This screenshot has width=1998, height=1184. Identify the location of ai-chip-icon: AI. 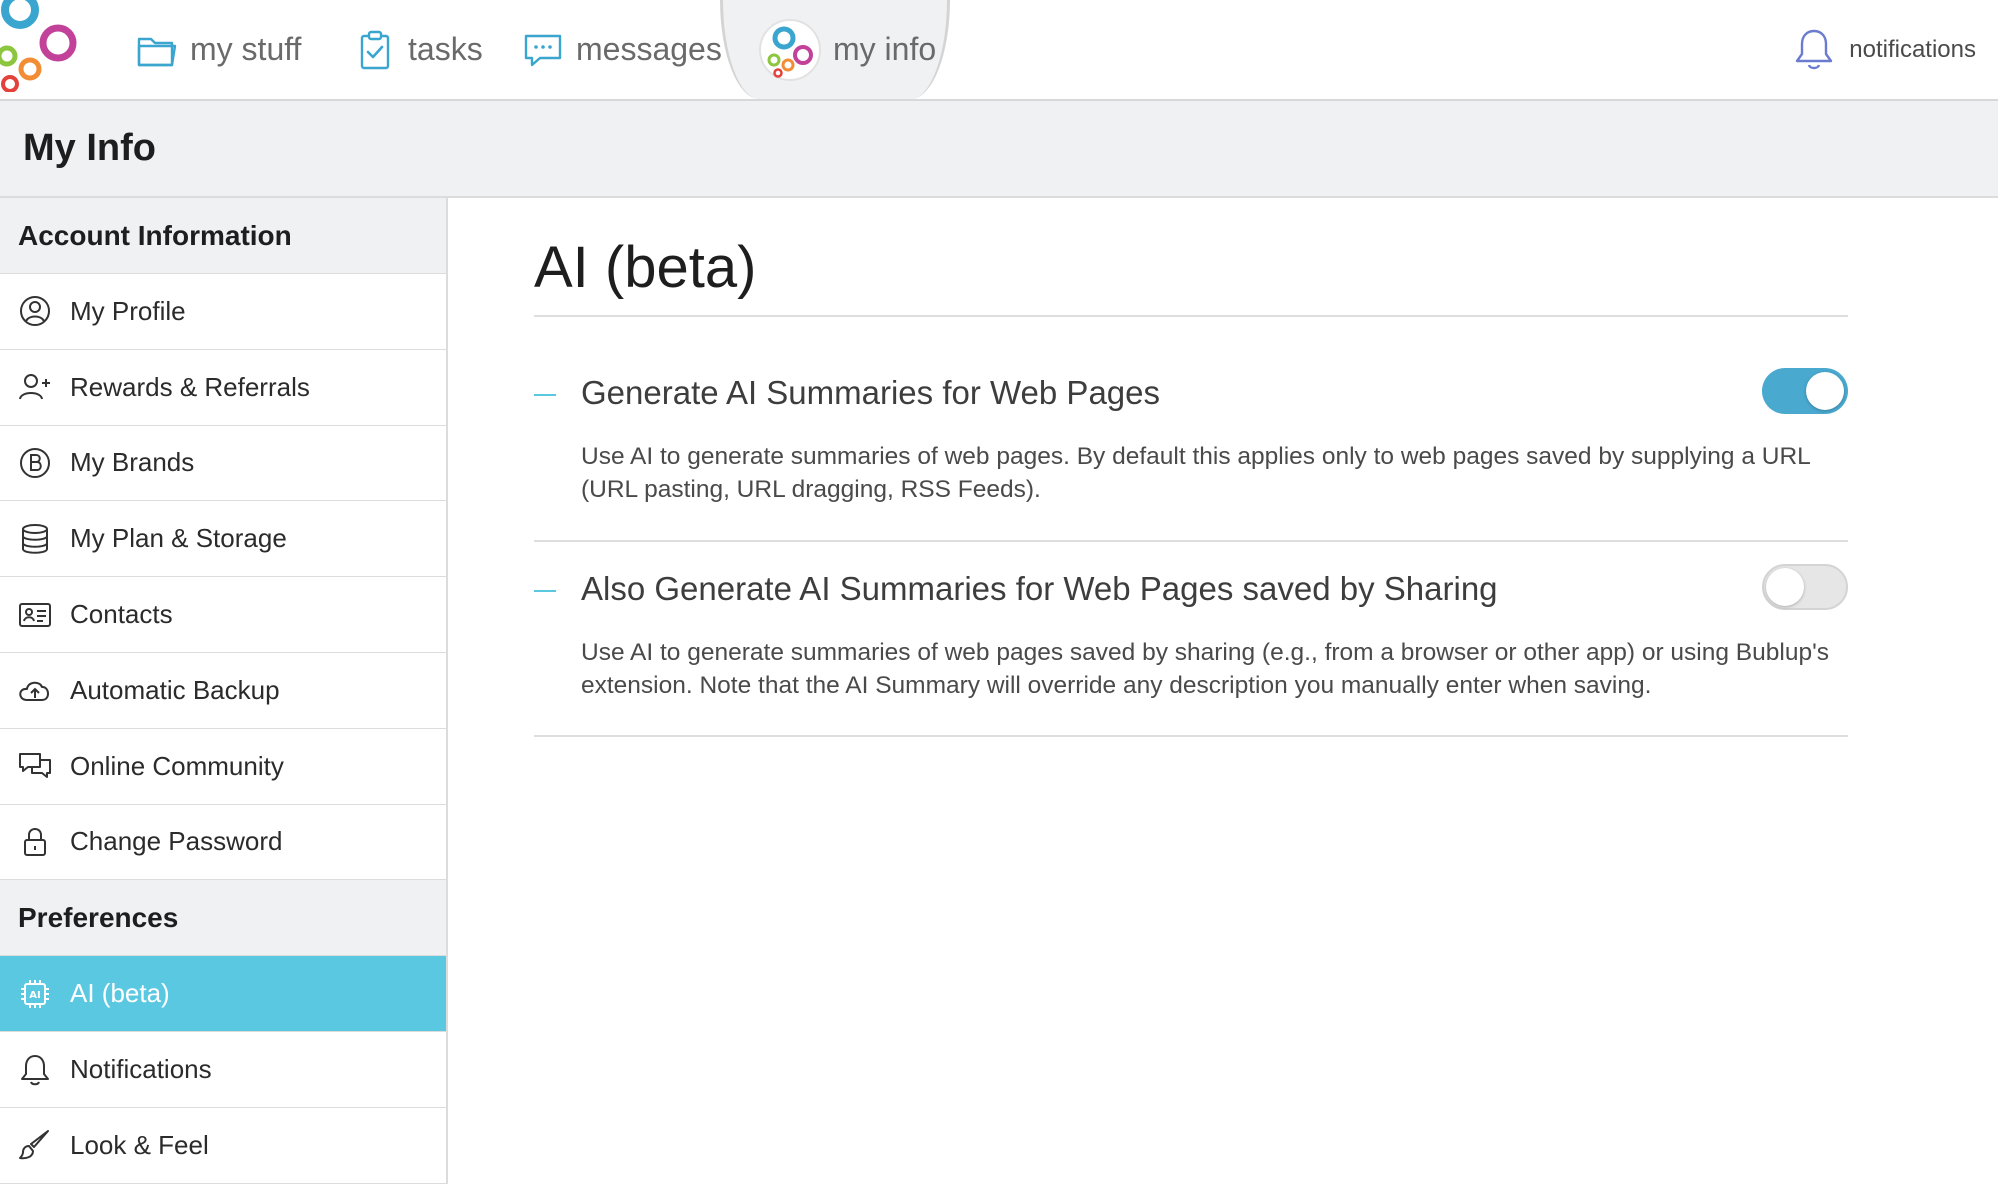
(35, 994).